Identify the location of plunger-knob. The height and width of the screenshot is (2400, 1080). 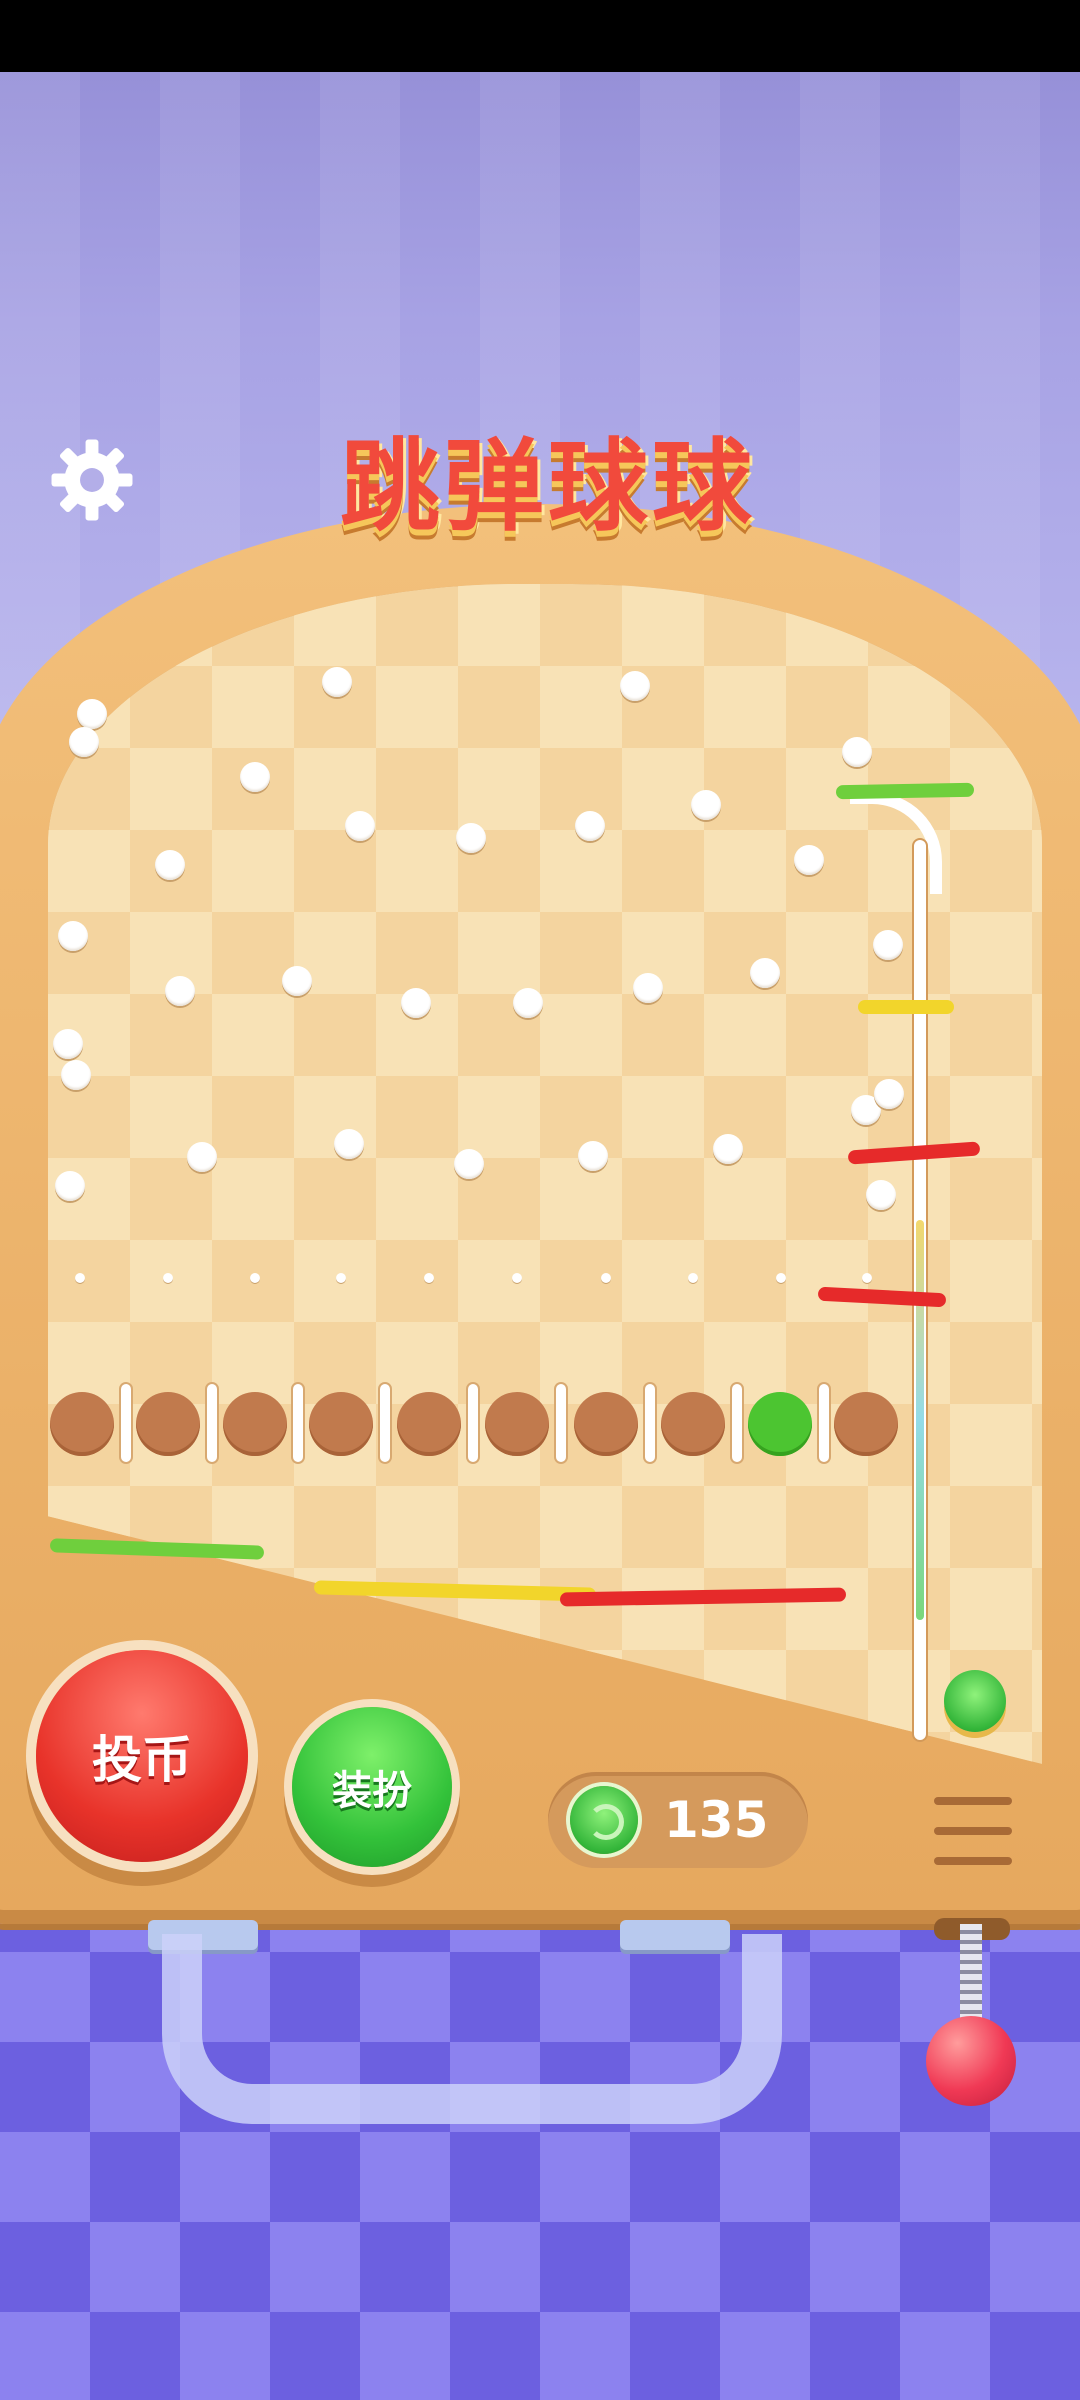
(971, 2061).